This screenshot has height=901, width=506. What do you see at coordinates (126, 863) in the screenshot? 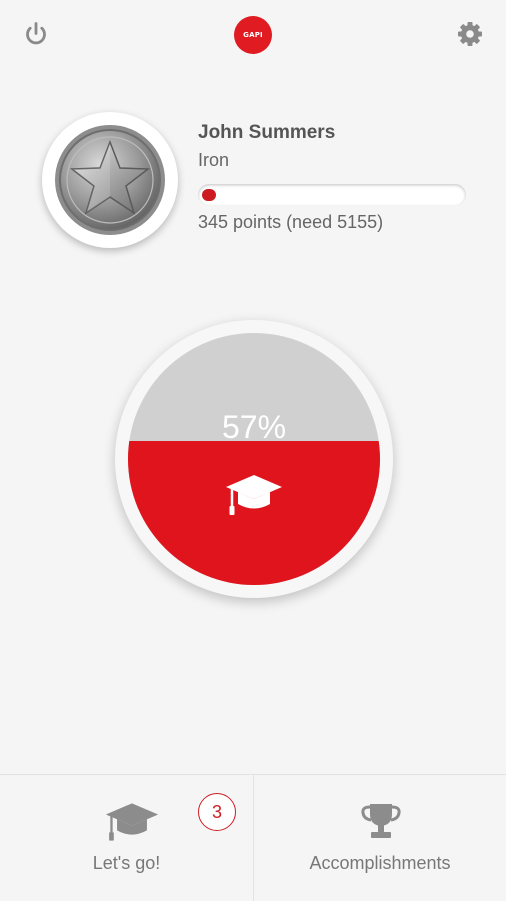
I see `tab-lets-go-label: Let's go!` at bounding box center [126, 863].